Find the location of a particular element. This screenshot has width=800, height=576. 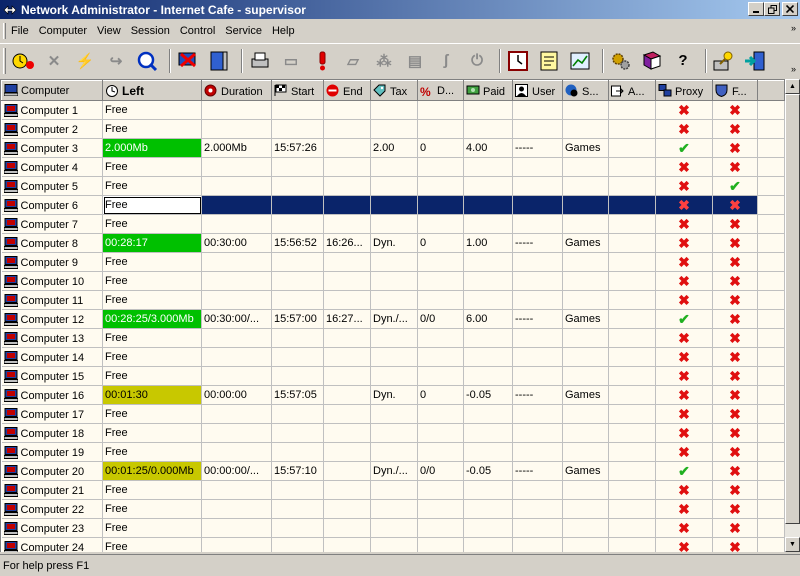

cell-f: ✔ is located at coordinates (735, 186).